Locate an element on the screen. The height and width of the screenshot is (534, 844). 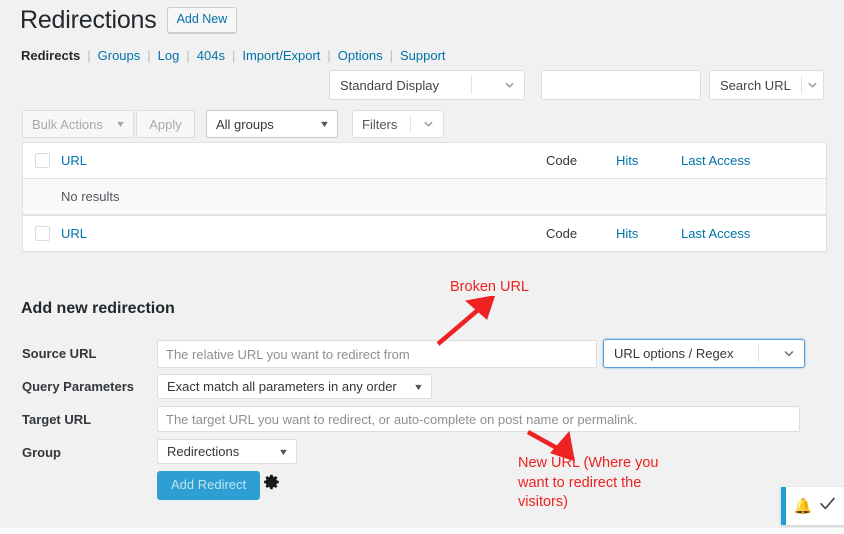
column-header-last-access: Last Access is located at coordinates (753, 160).